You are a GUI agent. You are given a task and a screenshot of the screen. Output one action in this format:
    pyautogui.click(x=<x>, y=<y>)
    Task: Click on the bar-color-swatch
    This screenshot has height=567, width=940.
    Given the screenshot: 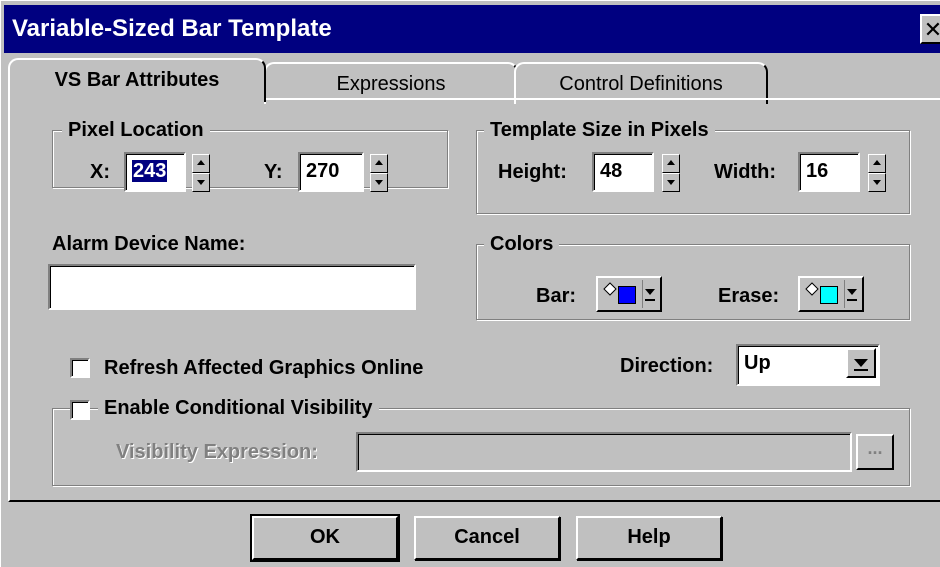 What is the action you would take?
    pyautogui.click(x=627, y=295)
    